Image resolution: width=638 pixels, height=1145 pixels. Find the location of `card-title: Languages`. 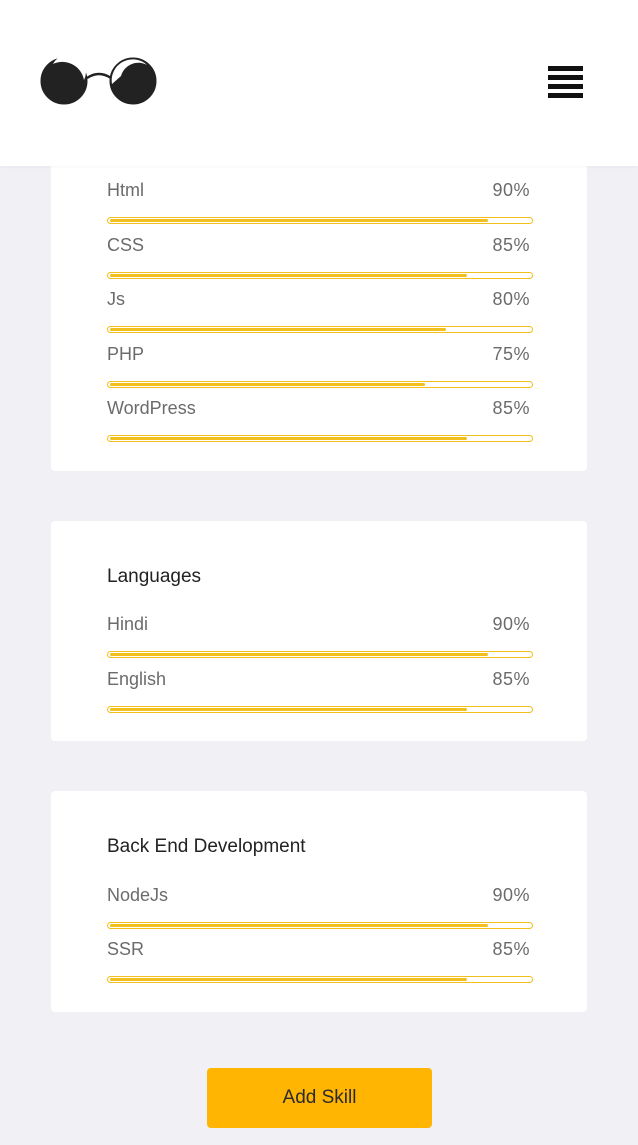

card-title: Languages is located at coordinates (154, 576).